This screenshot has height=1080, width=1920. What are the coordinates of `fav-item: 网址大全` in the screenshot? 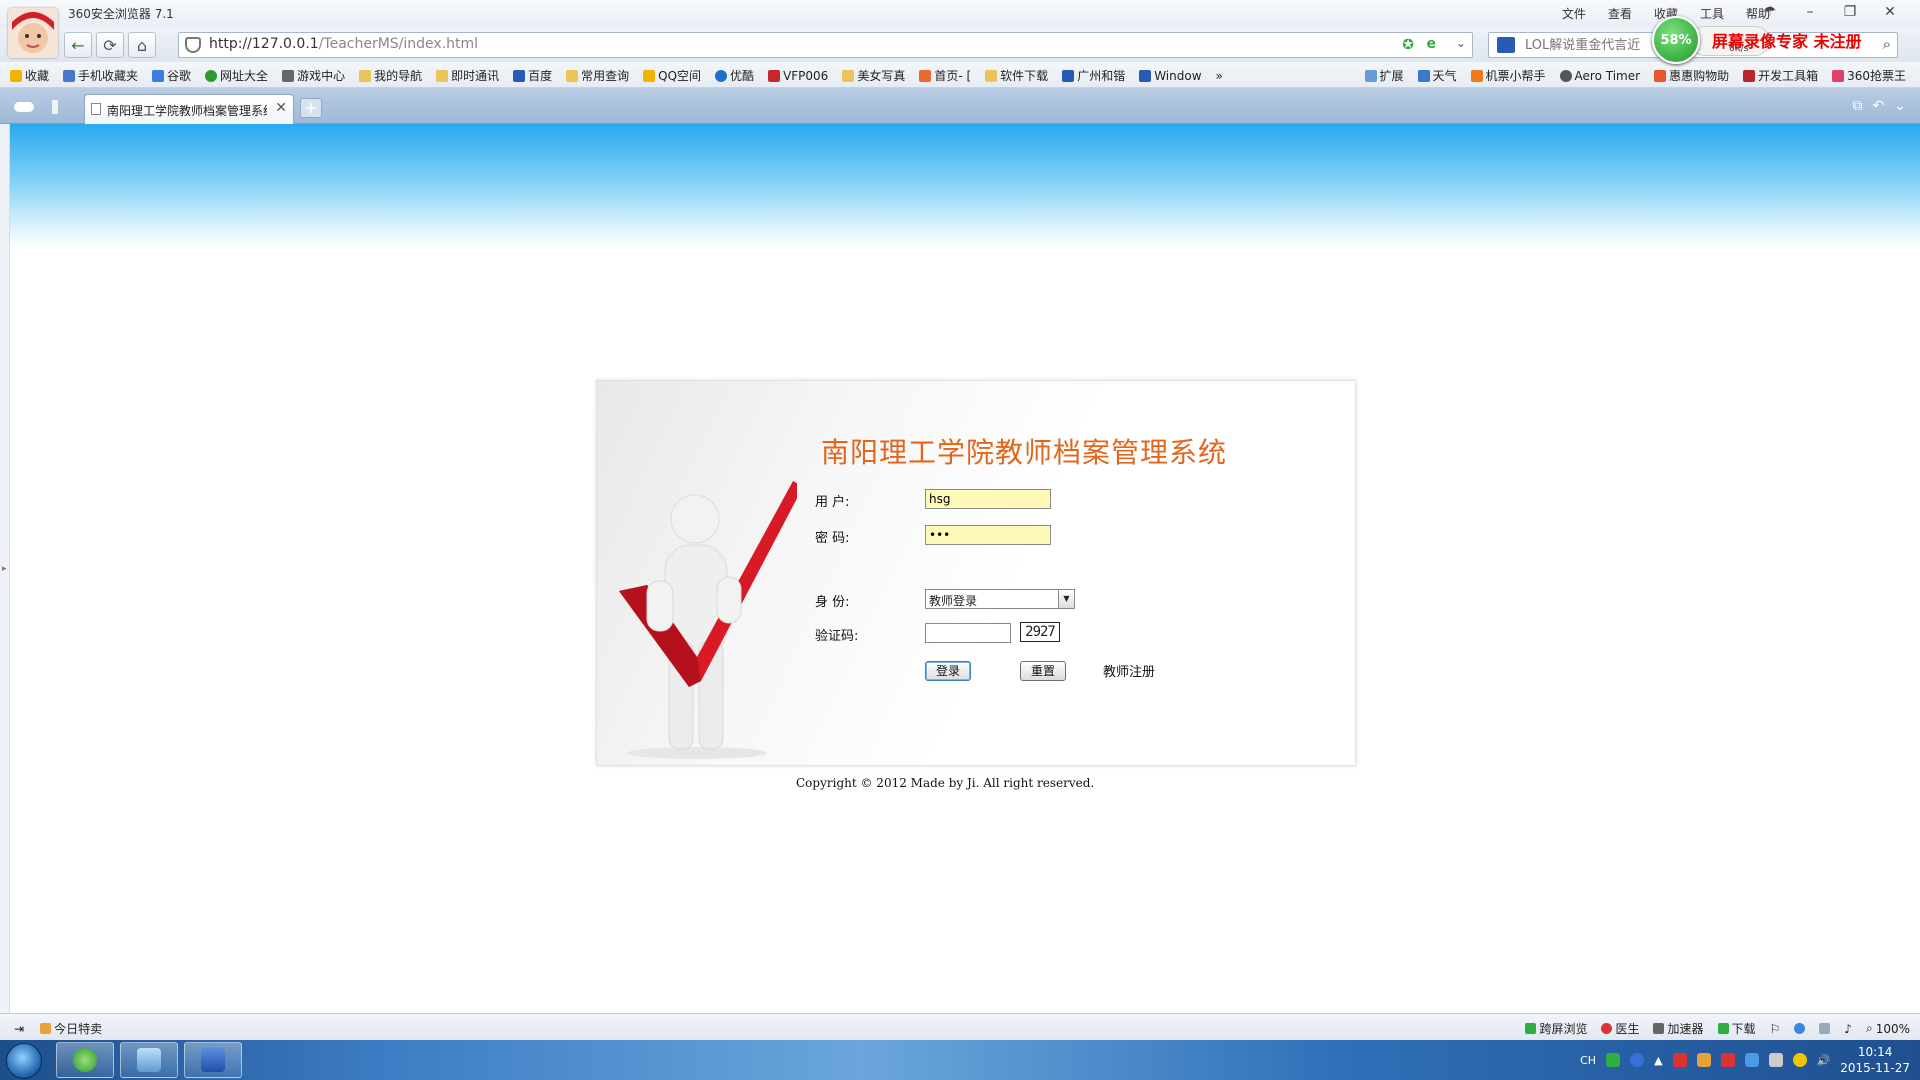 It's located at (236, 75).